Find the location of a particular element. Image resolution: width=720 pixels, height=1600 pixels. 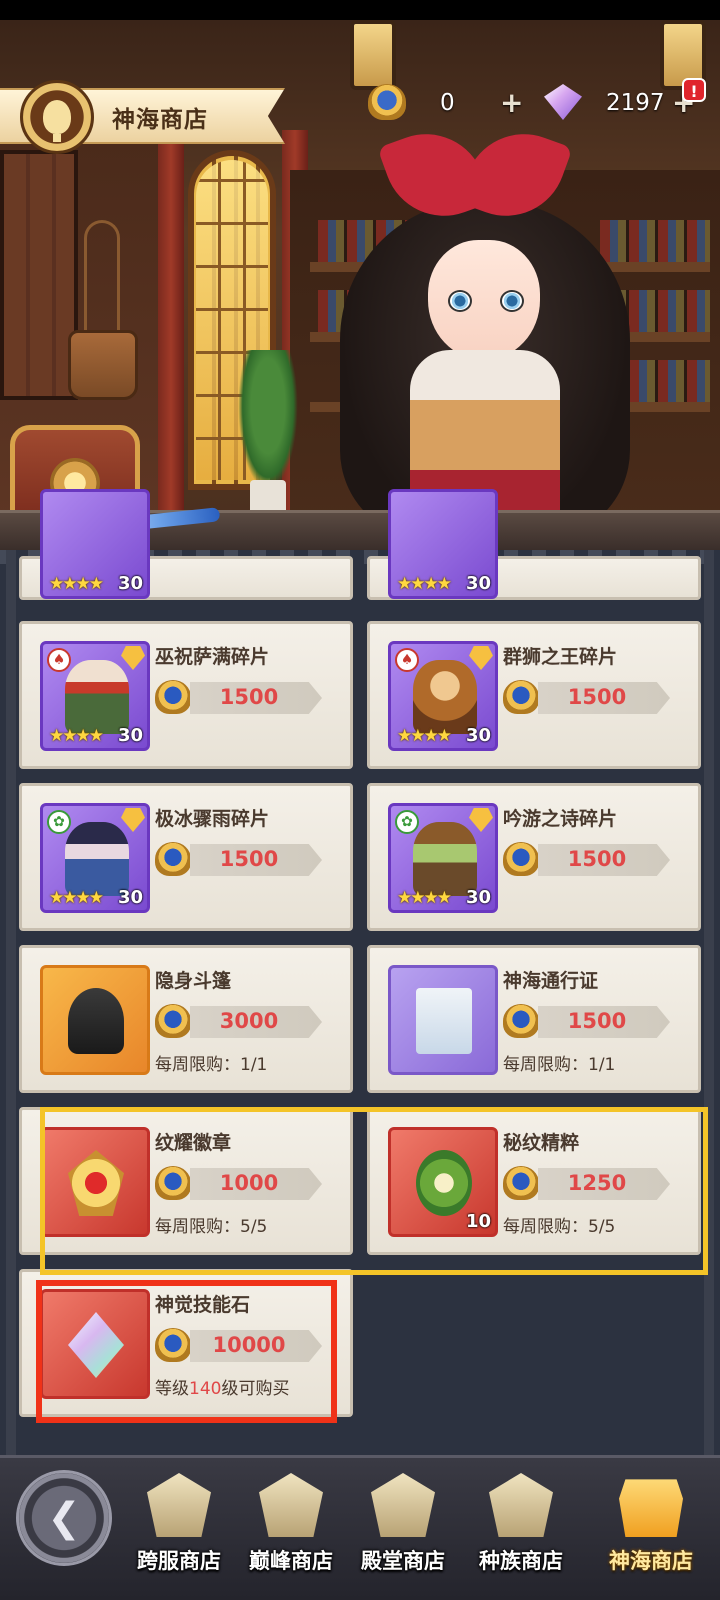

item-name: 纹耀徽章 is located at coordinates (193, 1143).